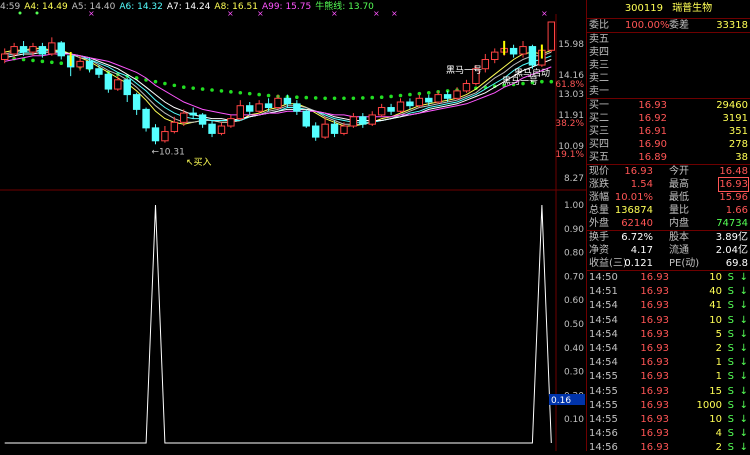 The width and height of the screenshot is (750, 455). I want to click on indicator-axis-label: 0.40, so click(574, 349).